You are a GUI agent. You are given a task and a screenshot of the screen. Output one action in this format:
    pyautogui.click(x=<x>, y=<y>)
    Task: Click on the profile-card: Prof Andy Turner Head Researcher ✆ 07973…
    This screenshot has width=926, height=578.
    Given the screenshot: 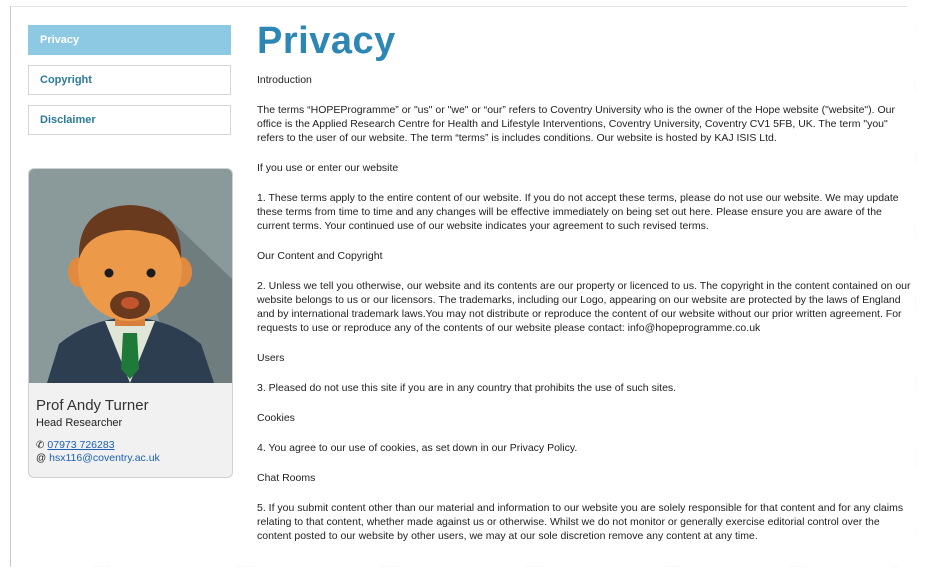 What is the action you would take?
    pyautogui.click(x=130, y=323)
    